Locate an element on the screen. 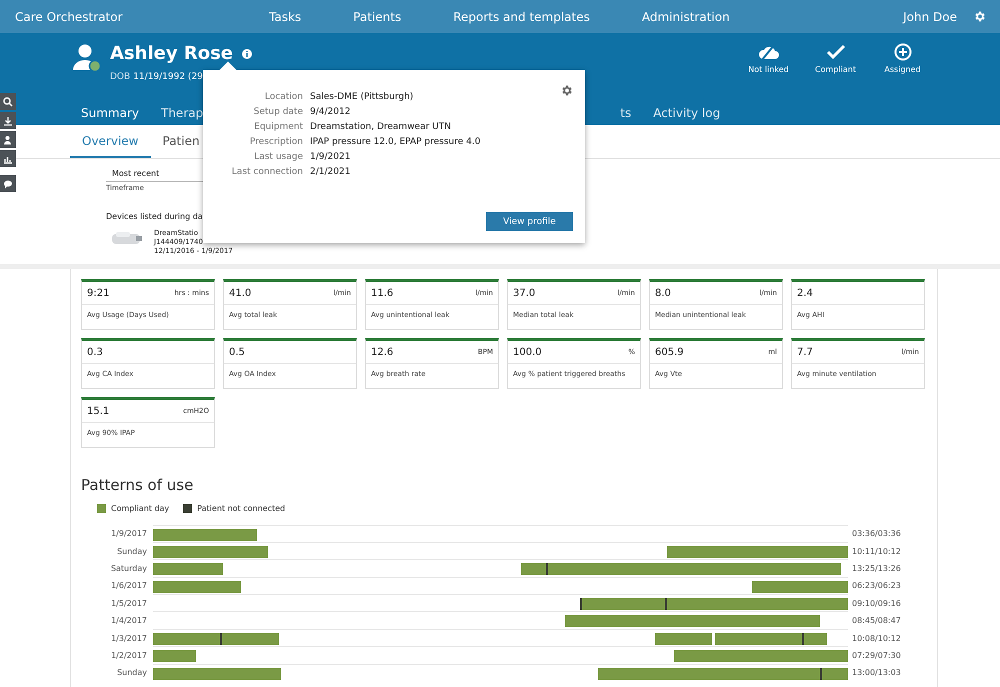  dob-label: DOB is located at coordinates (120, 77).